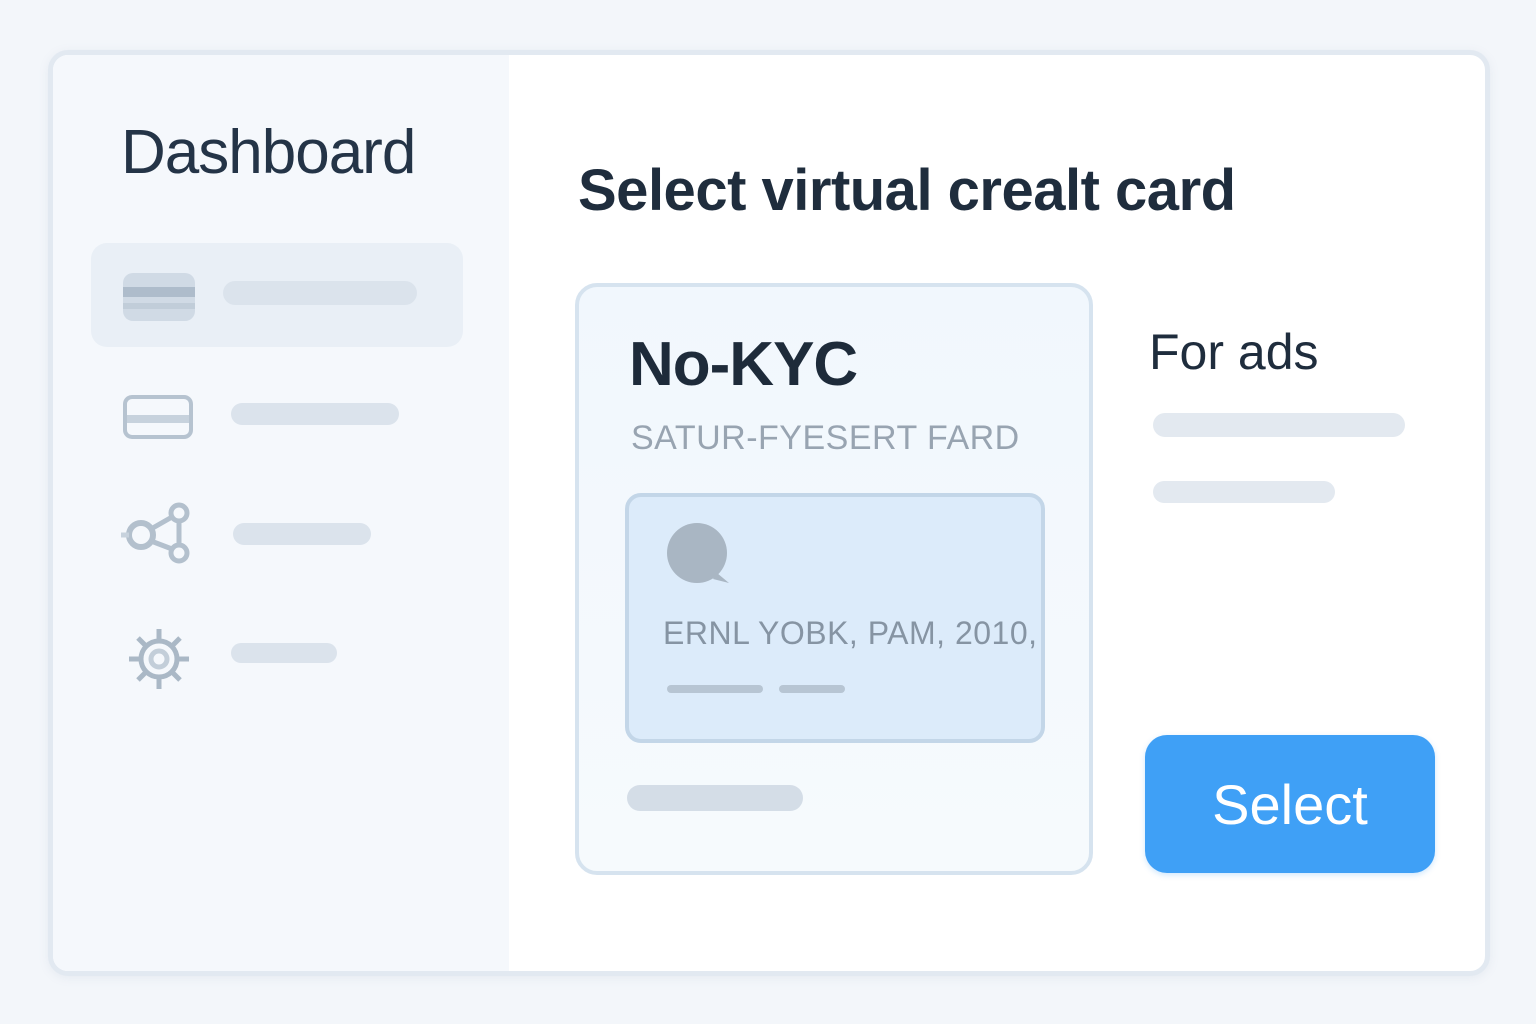 Image resolution: width=1536 pixels, height=1024 pixels. I want to click on chat-bubble-icon, so click(698, 553).